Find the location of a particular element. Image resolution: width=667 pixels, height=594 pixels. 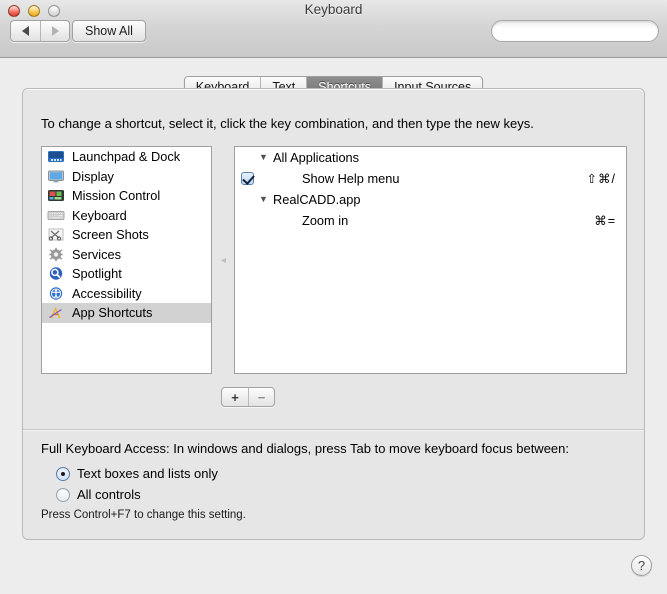

window-title: Keyboard is located at coordinates (333, 9).